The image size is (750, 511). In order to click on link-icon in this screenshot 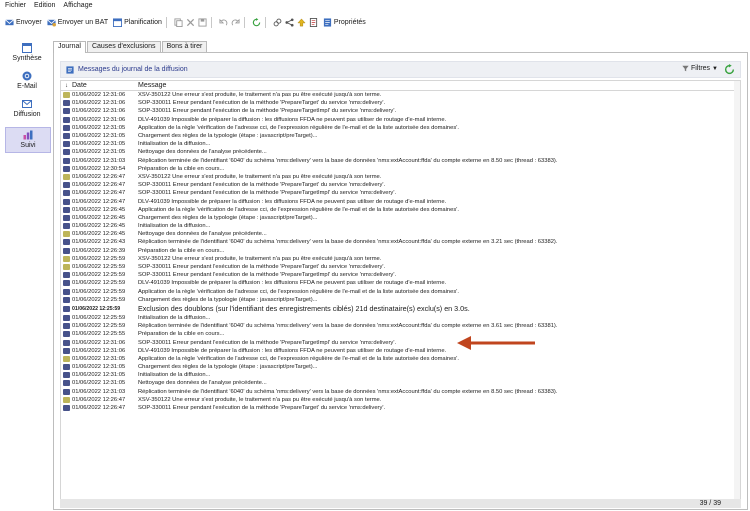, I will do `click(277, 22)`.